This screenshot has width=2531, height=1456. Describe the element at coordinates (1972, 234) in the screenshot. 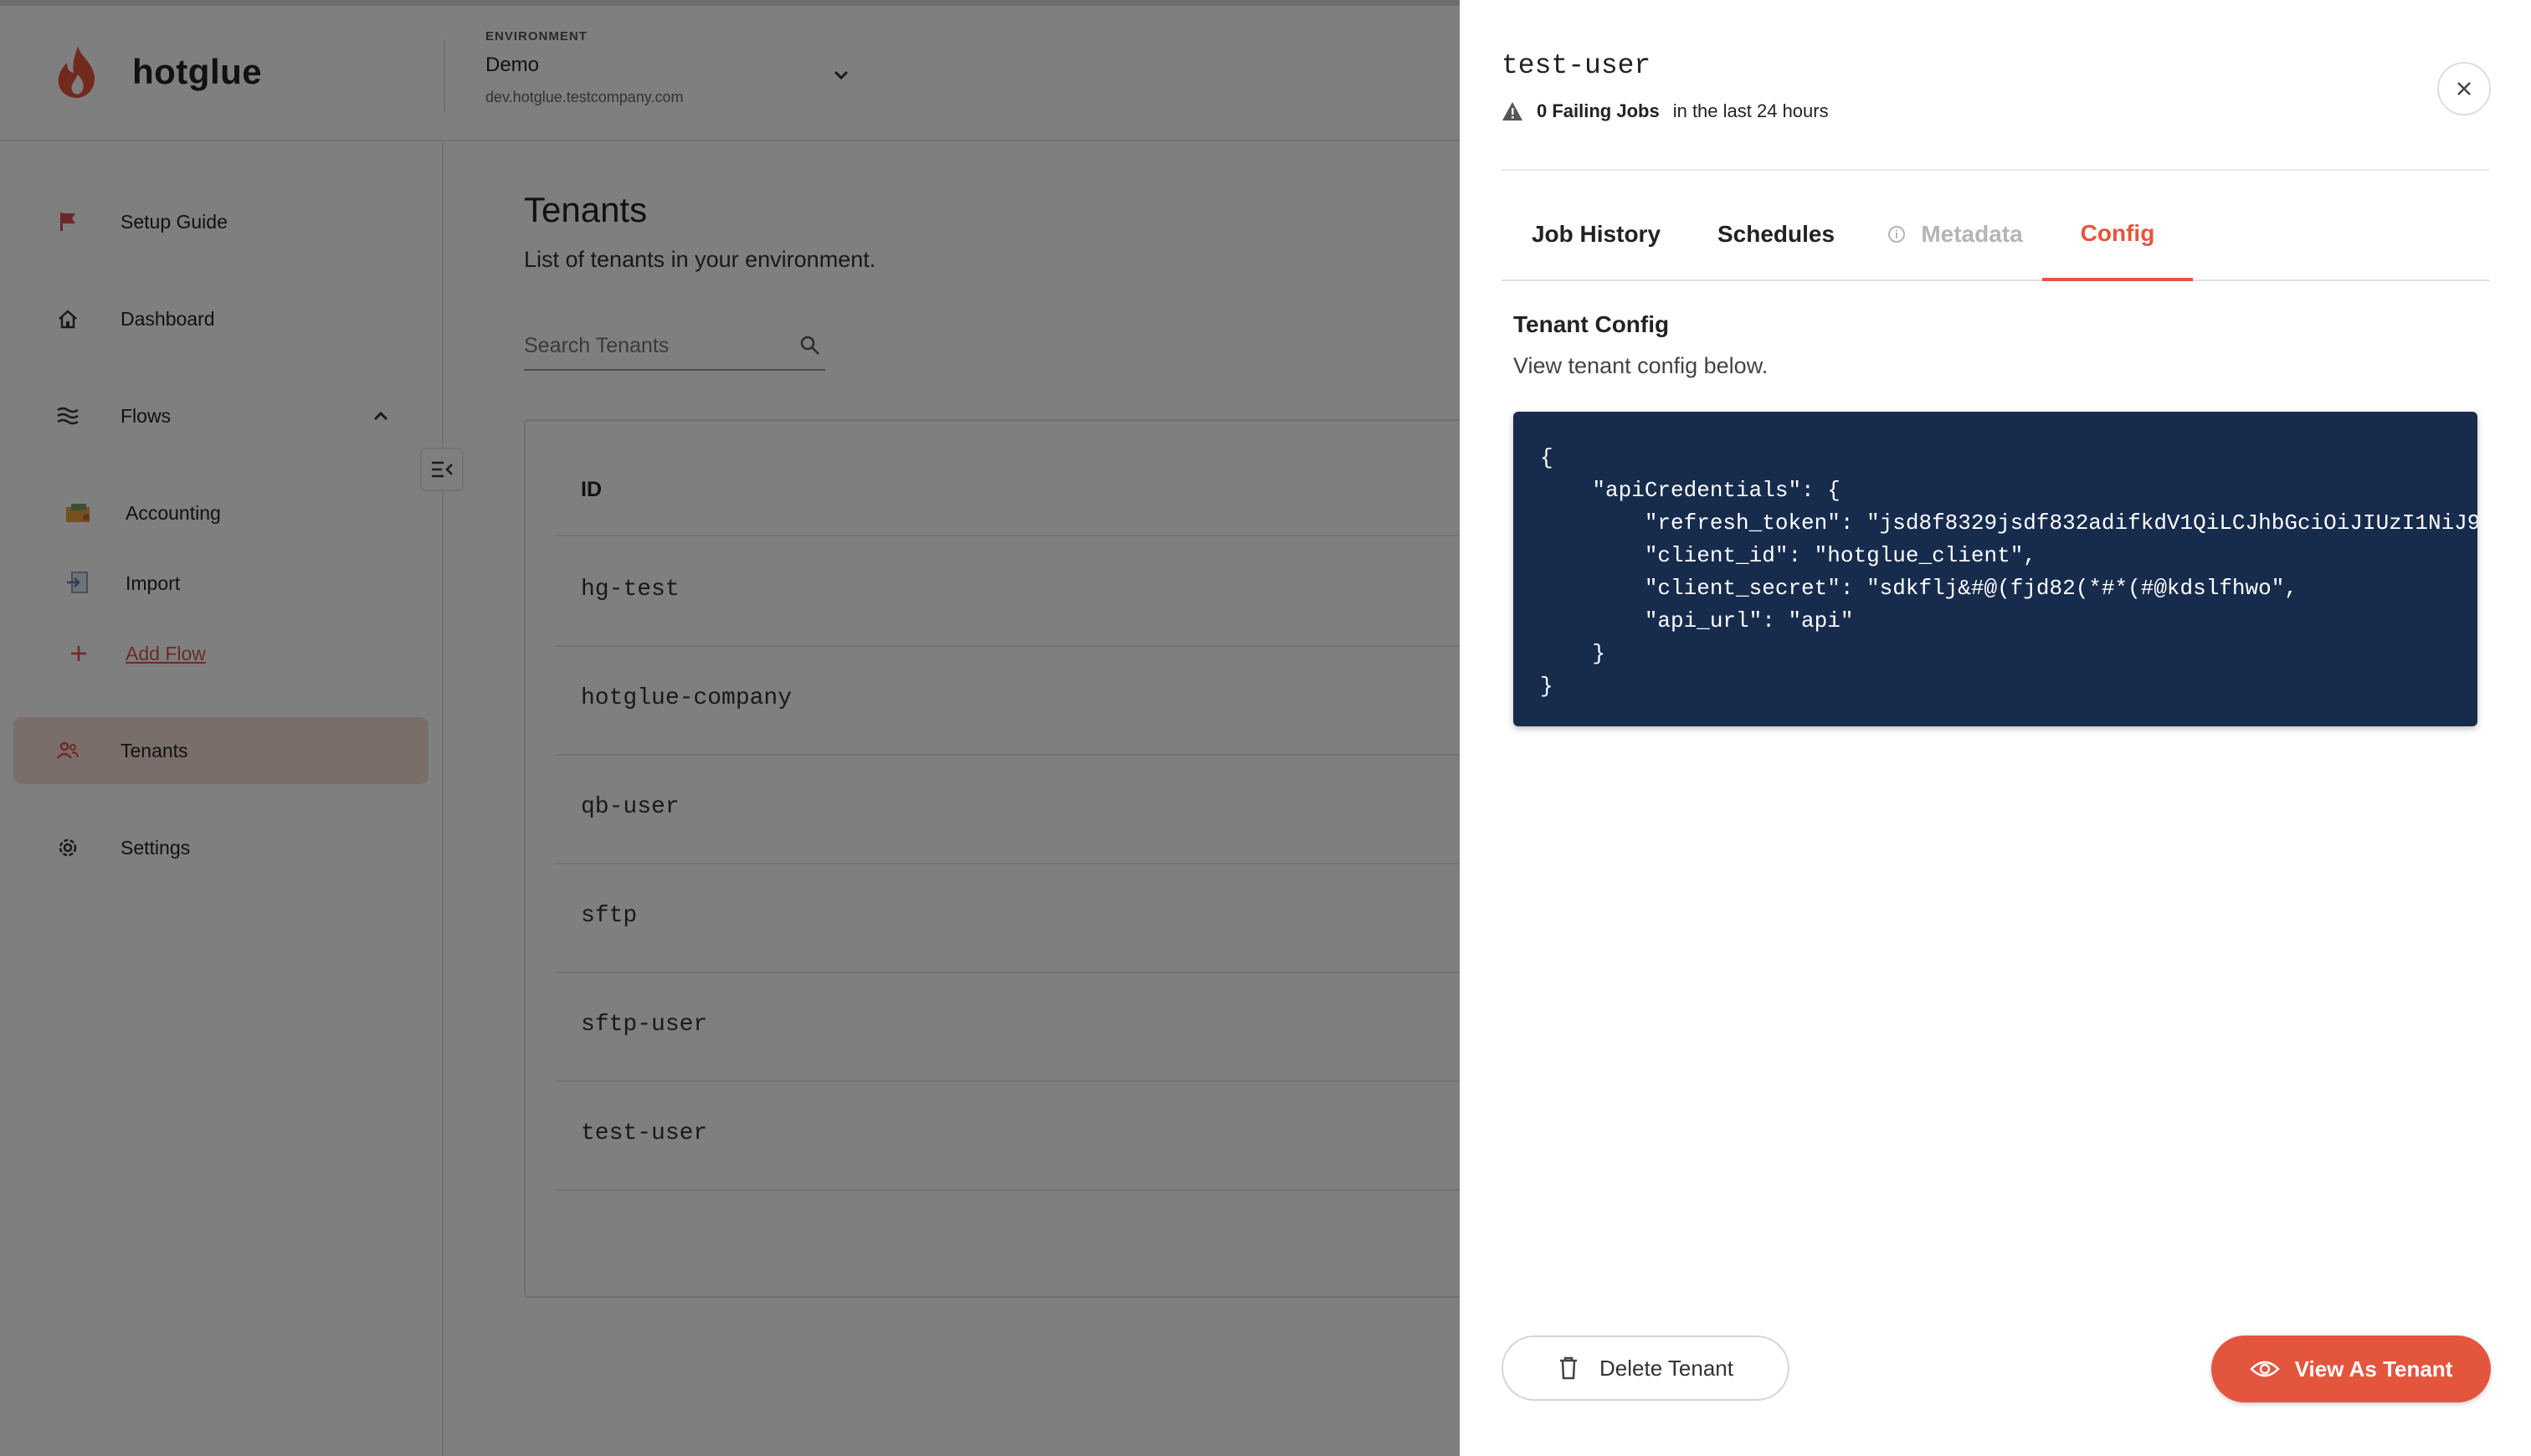

I see `tab-label: Metadata` at that location.